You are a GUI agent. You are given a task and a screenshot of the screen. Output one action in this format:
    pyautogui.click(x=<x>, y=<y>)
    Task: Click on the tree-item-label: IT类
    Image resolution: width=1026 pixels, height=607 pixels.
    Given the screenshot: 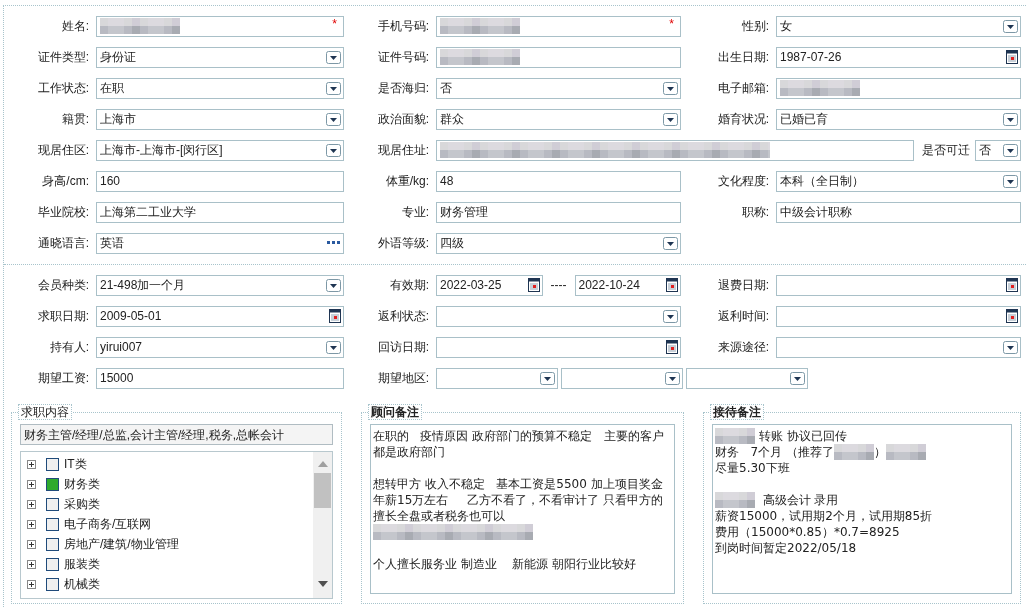 What is the action you would take?
    pyautogui.click(x=75, y=464)
    